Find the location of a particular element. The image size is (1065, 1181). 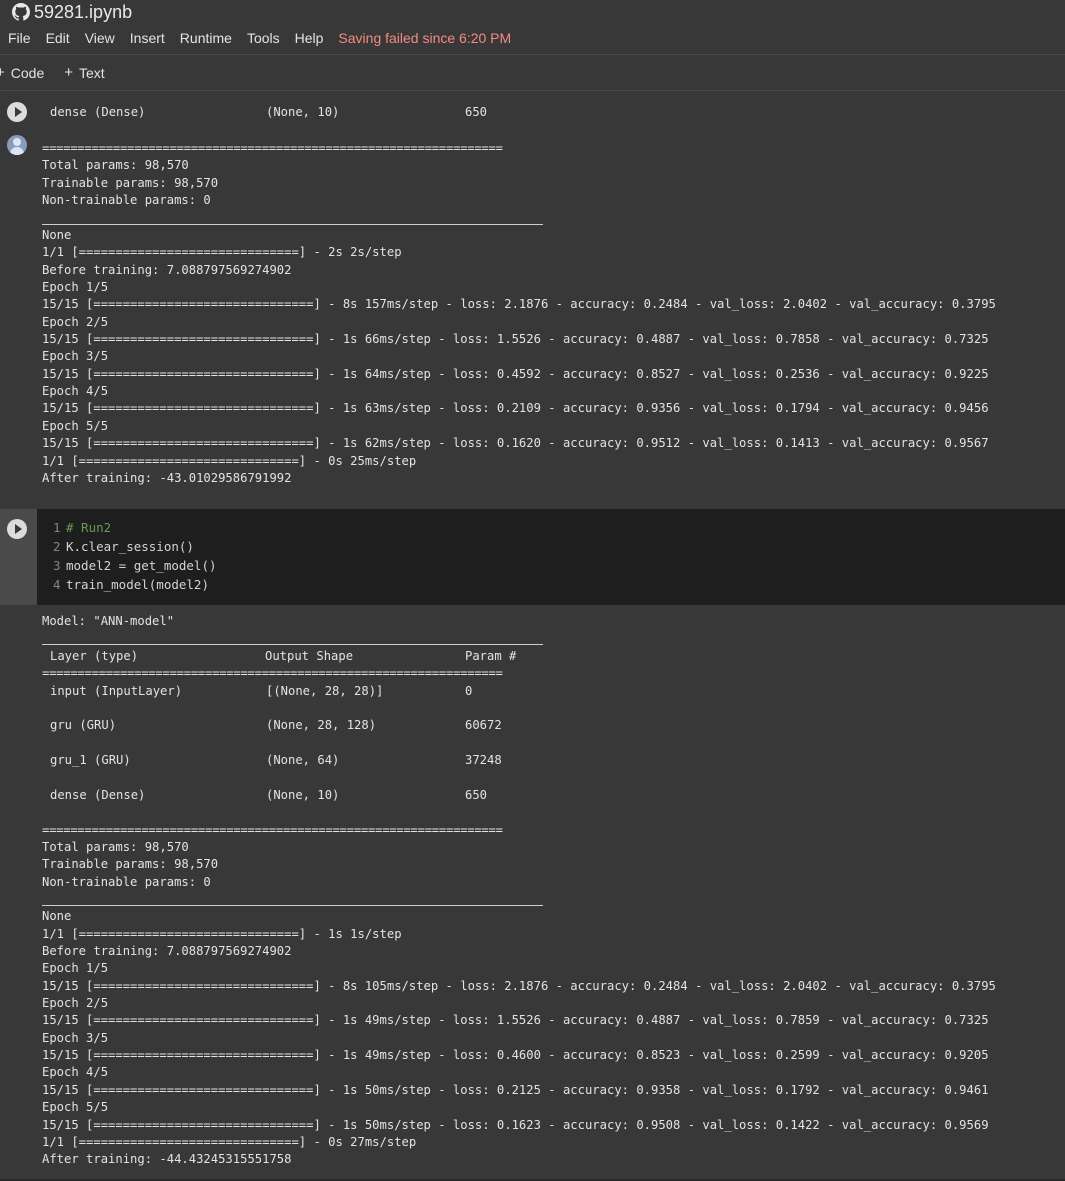

dense-layer-shape: (None, 10) is located at coordinates (303, 112).